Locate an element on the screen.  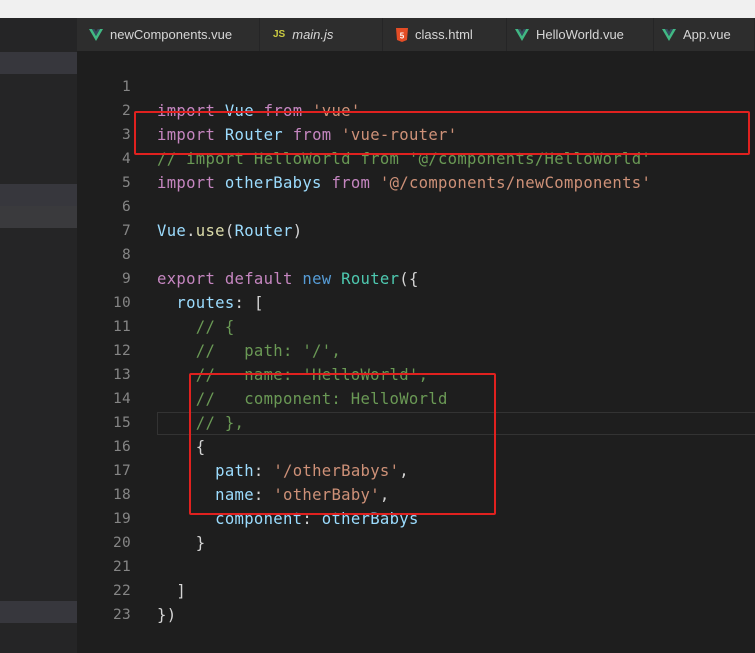
svg-text: 5 is located at coordinates (402, 35).